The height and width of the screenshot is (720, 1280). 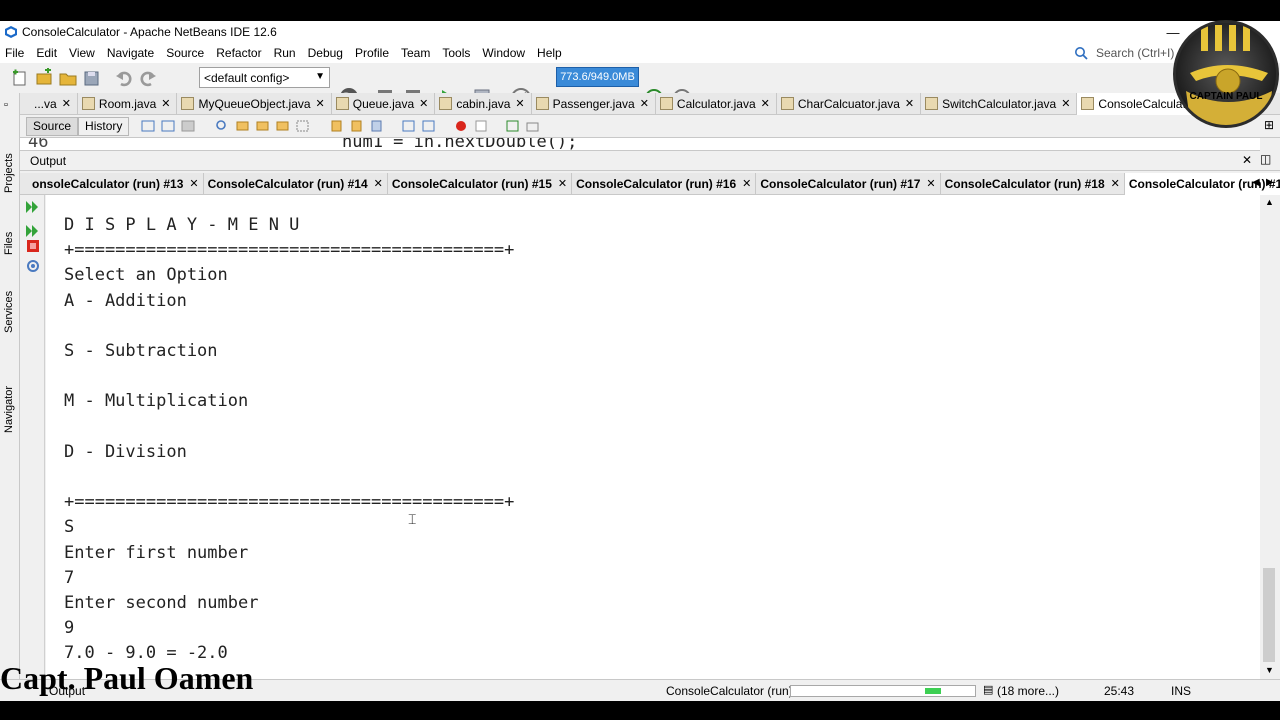 What do you see at coordinates (481, 126) in the screenshot?
I see `stop-macro-icon` at bounding box center [481, 126].